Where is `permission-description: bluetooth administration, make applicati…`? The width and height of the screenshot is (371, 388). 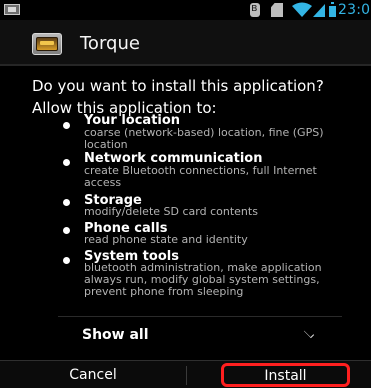 permission-description: bluetooth administration, make applicati… is located at coordinates (203, 279).